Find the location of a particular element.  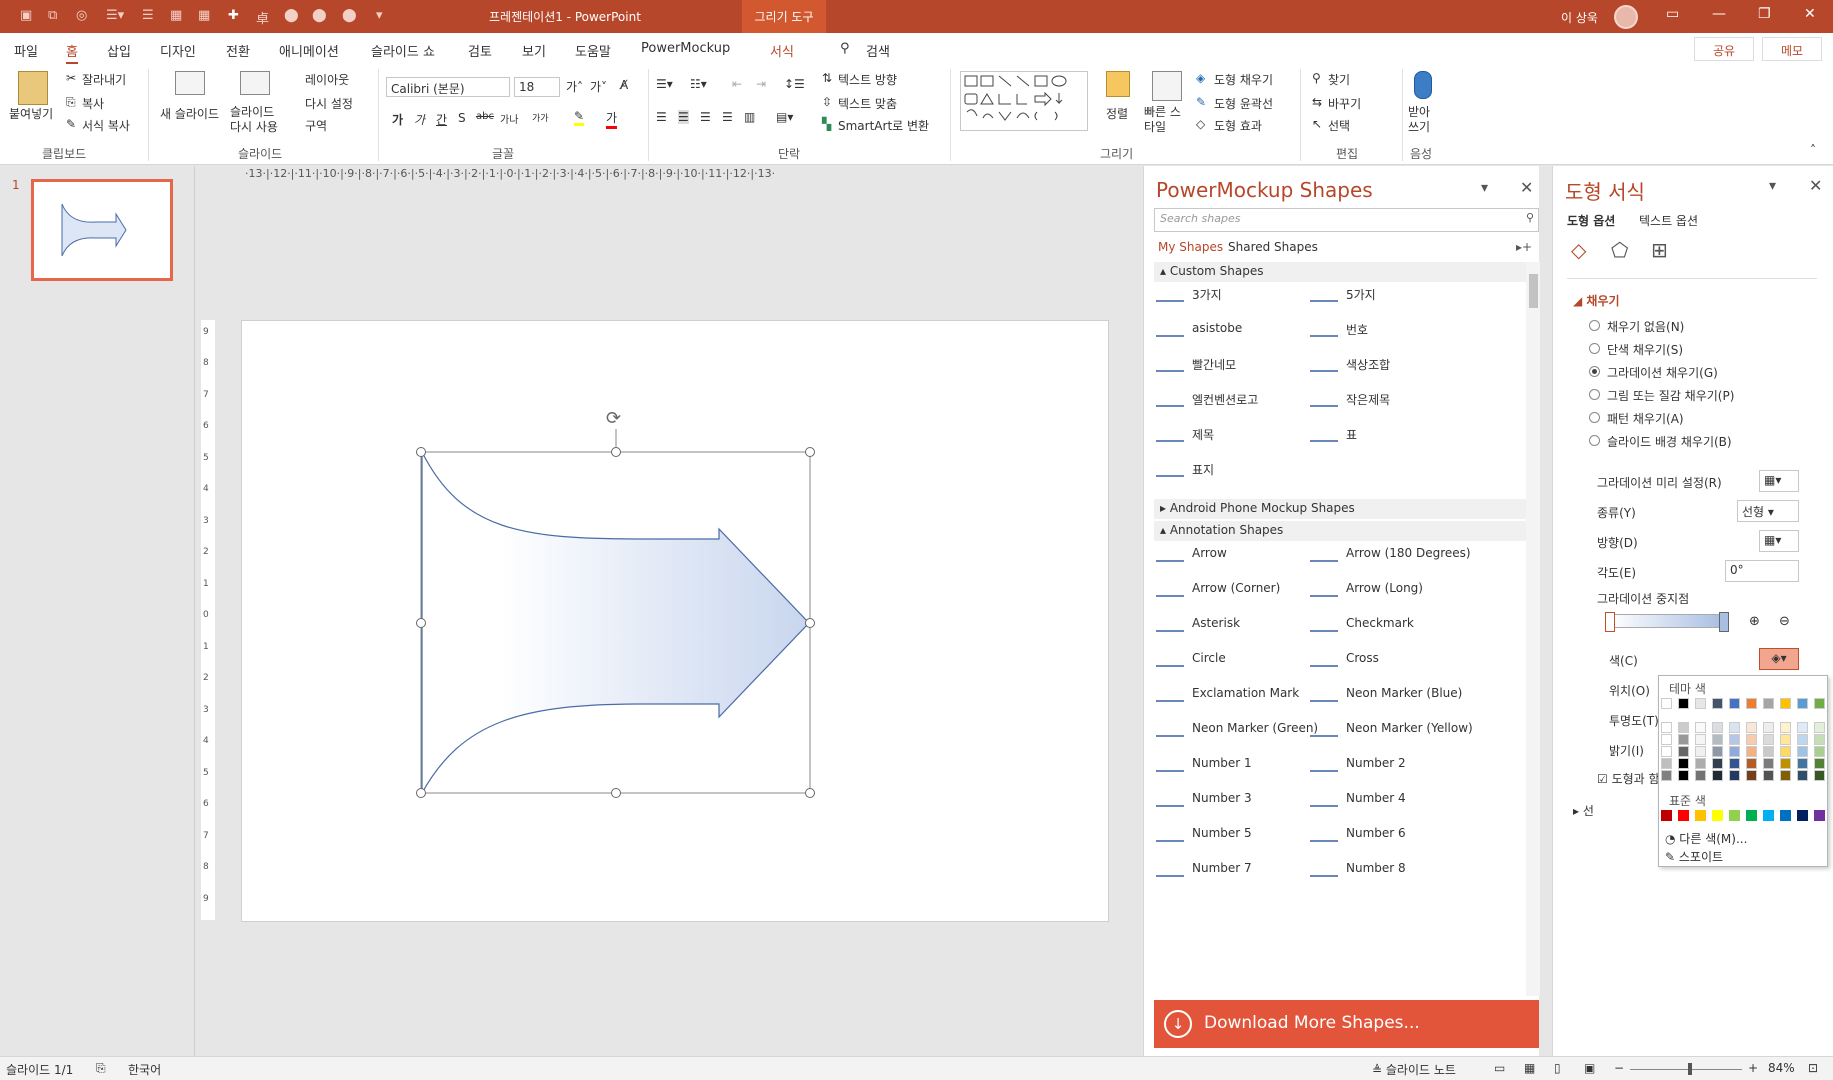

group-android: ▸ Android Phone Mockup Shapes is located at coordinates (1340, 509).